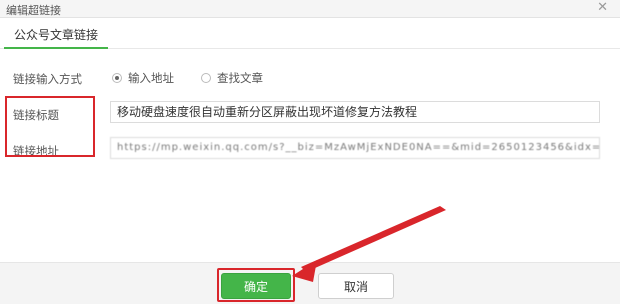 This screenshot has width=620, height=304. Describe the element at coordinates (310, 9) in the screenshot. I see `dialog-titlebar: 编辑超链接 ✕` at that location.